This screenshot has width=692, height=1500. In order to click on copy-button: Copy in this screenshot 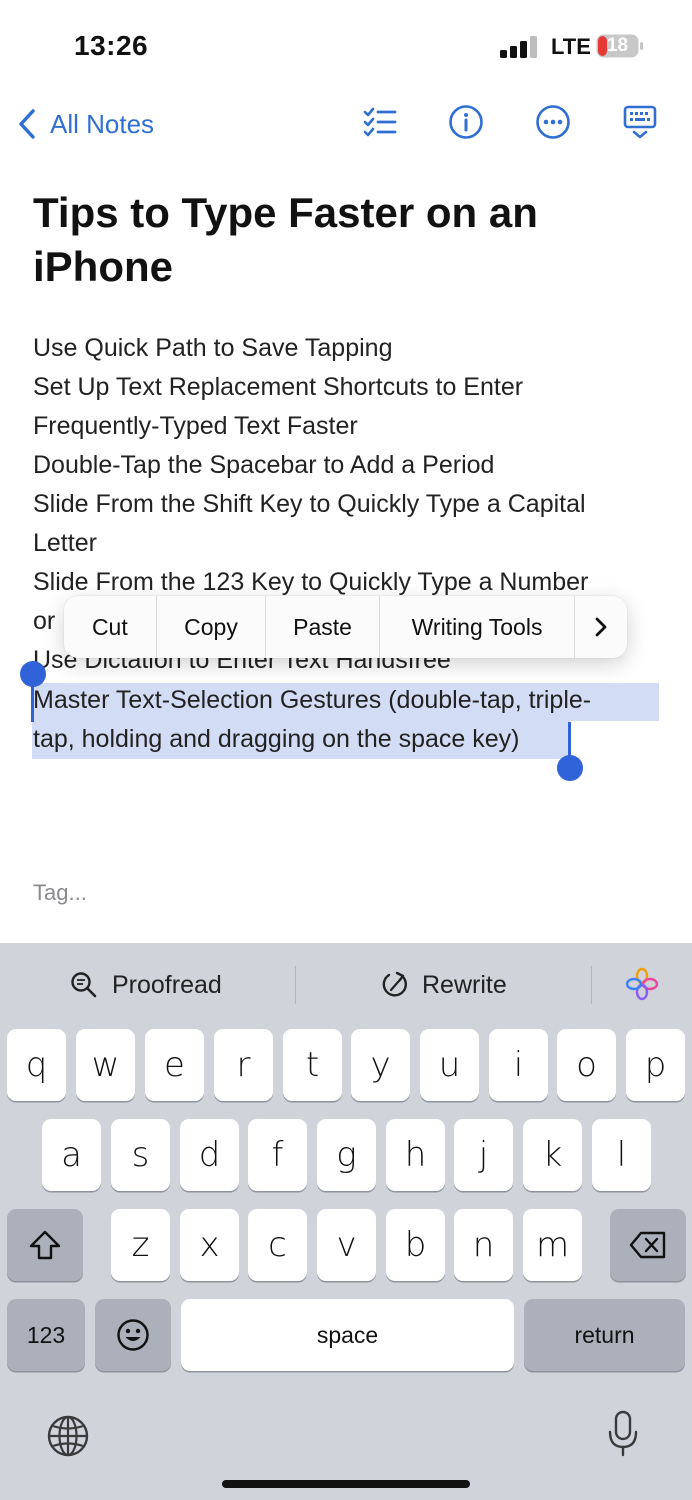, I will do `click(212, 627)`.